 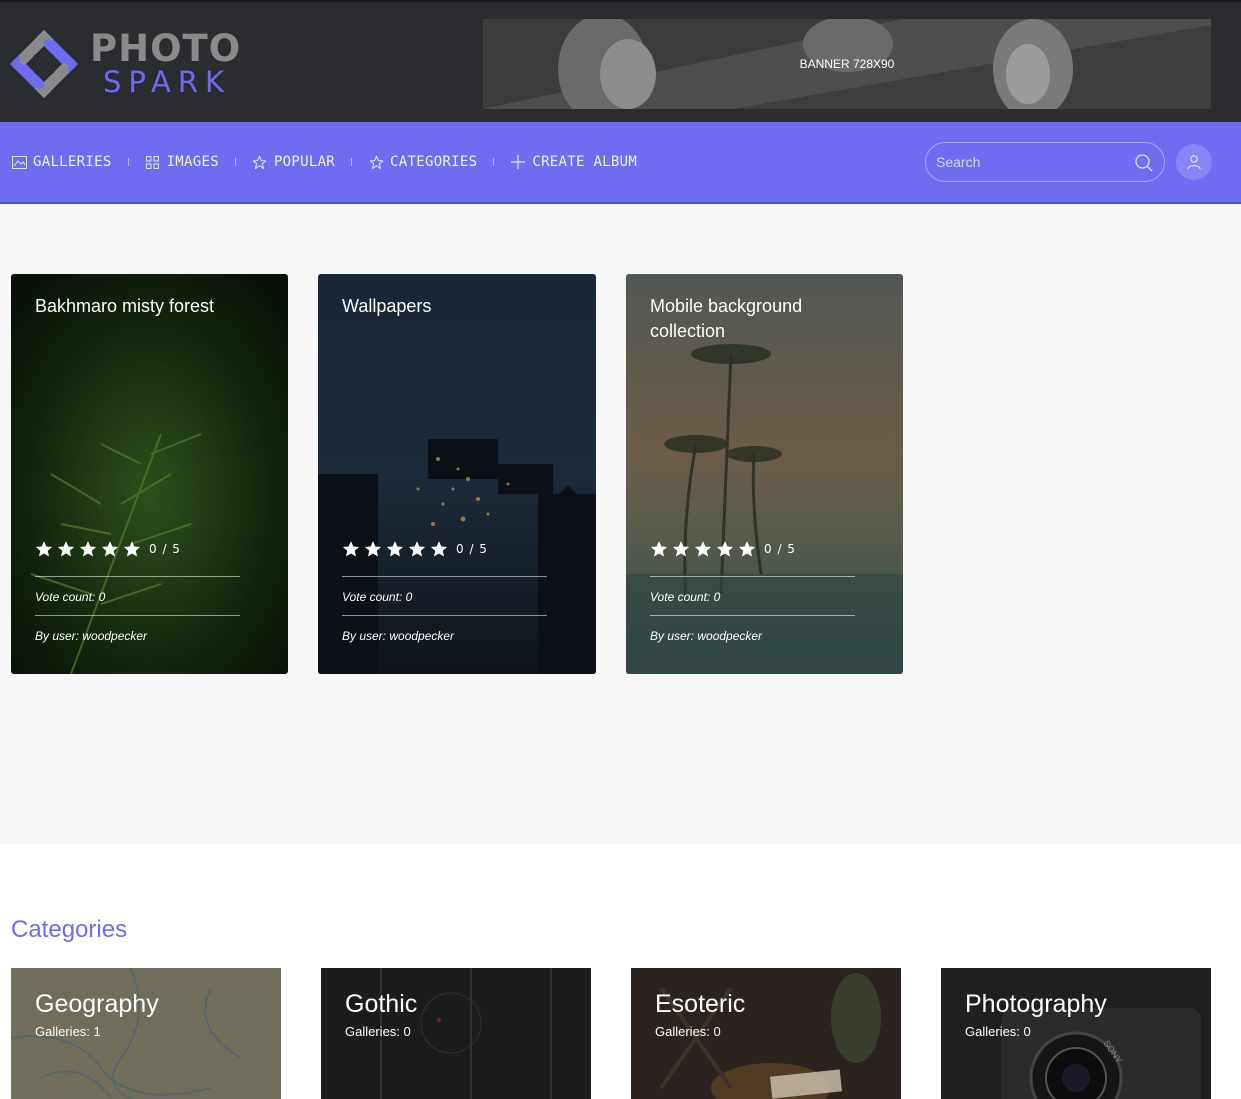 I want to click on nav-images-label: IMAGES, so click(x=192, y=162).